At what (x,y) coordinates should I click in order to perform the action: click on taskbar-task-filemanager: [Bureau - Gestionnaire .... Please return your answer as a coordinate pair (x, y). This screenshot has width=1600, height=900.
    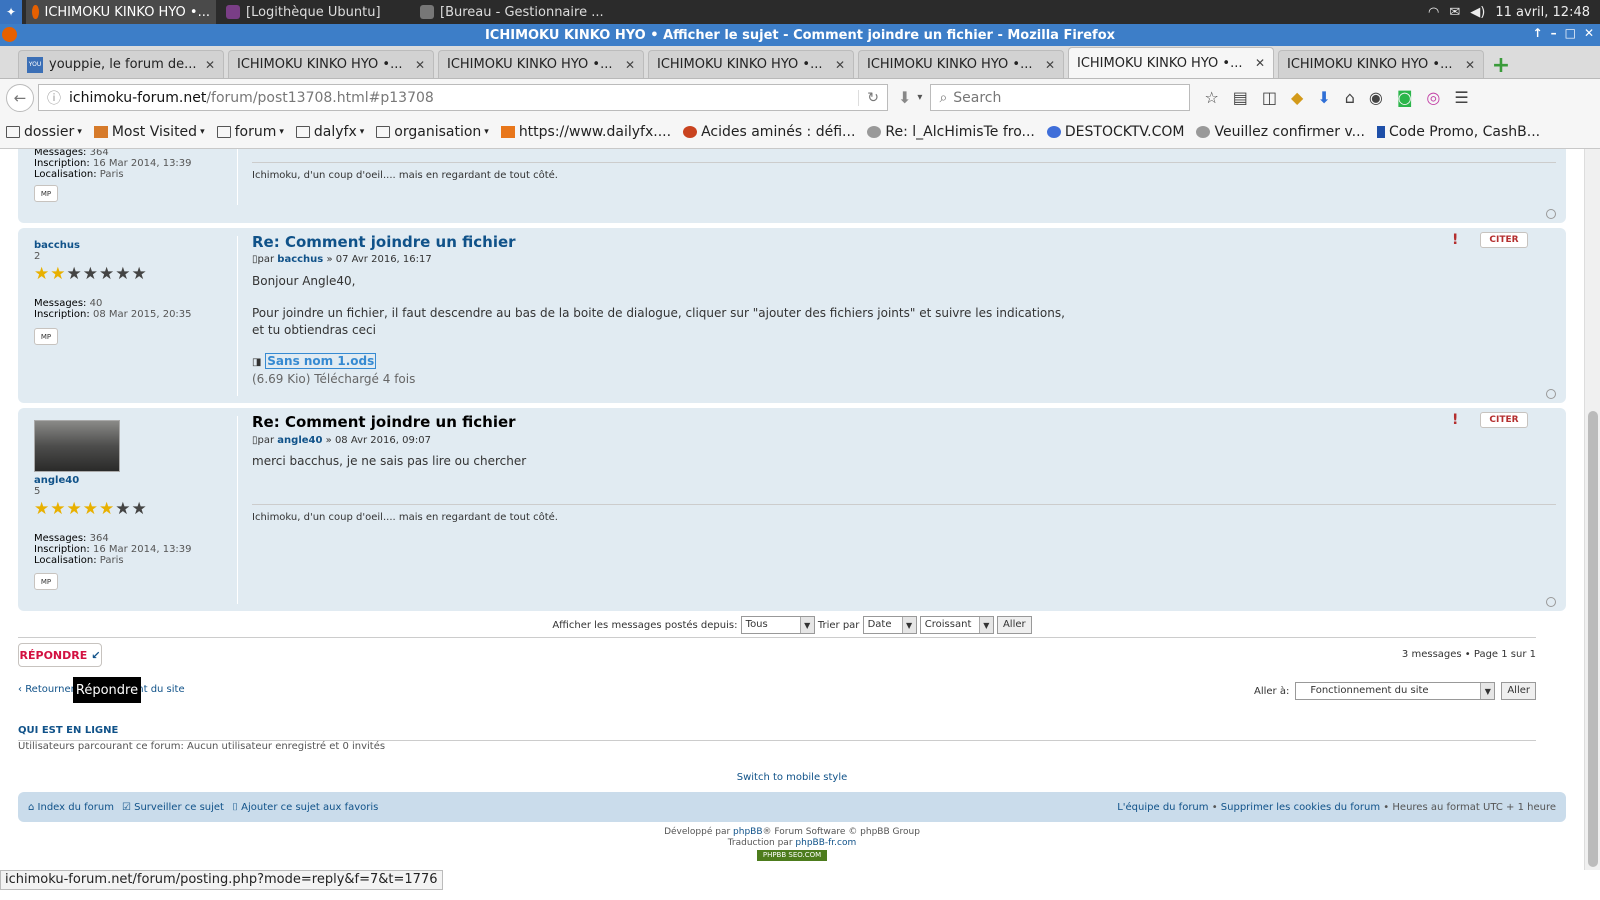
    Looking at the image, I should click on (514, 12).